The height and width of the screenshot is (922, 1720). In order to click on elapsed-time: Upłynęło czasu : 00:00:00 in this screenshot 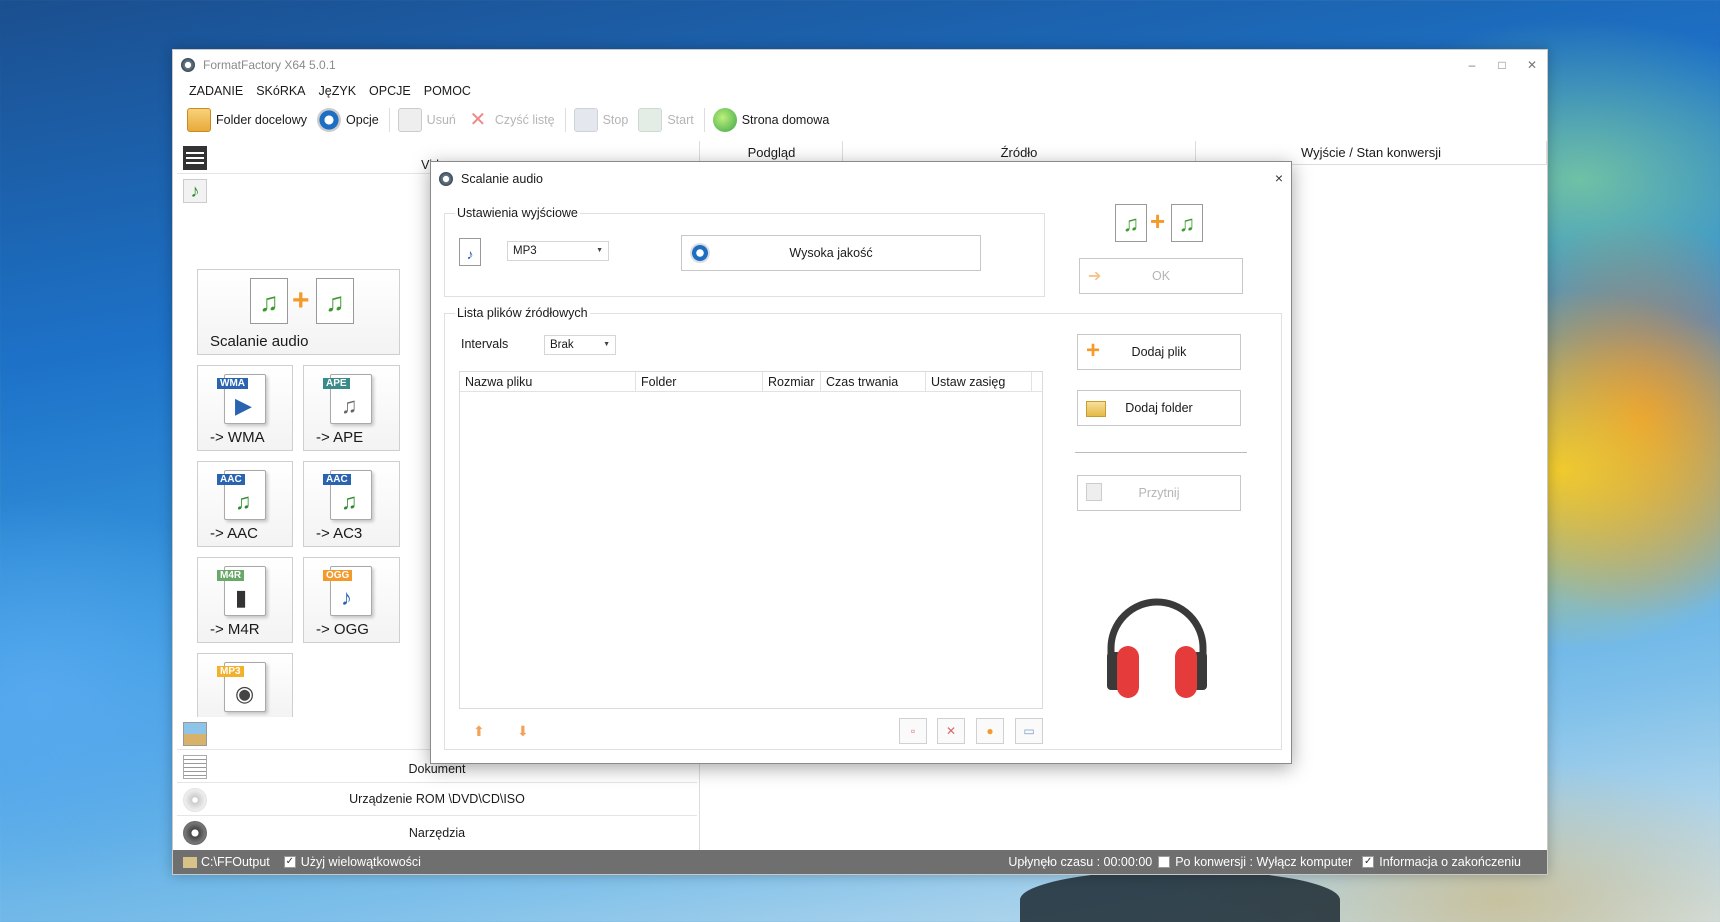, I will do `click(1080, 862)`.